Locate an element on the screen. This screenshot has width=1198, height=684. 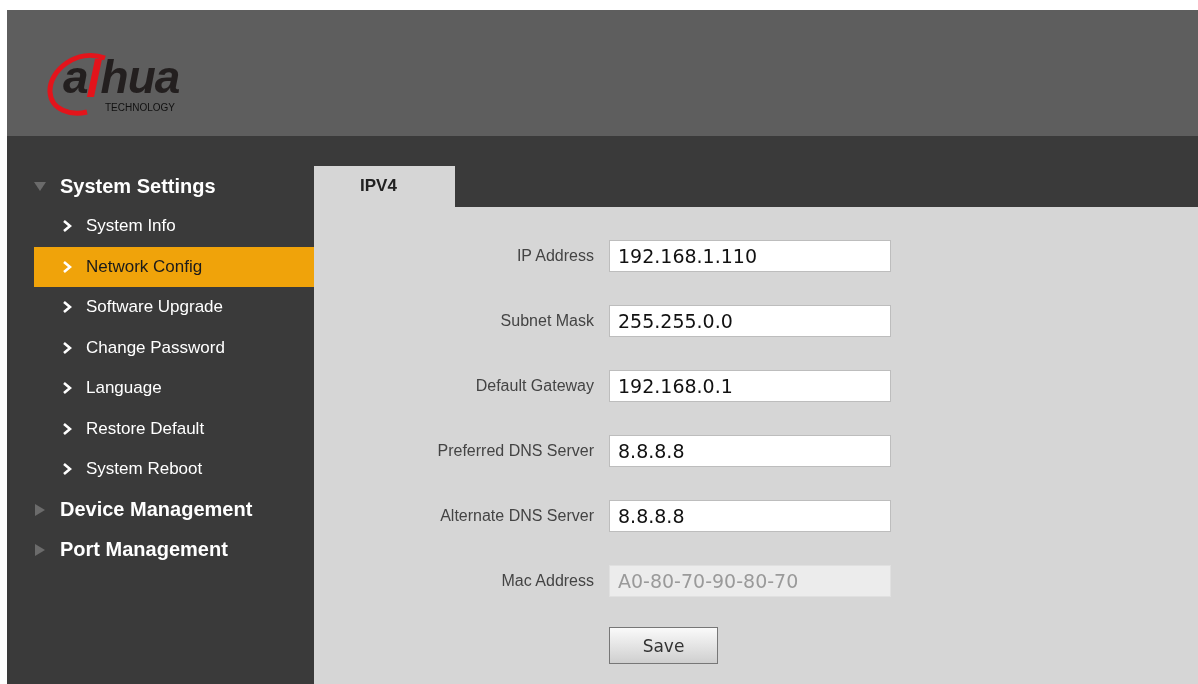
sidebar-item: Change Password is located at coordinates (174, 347).